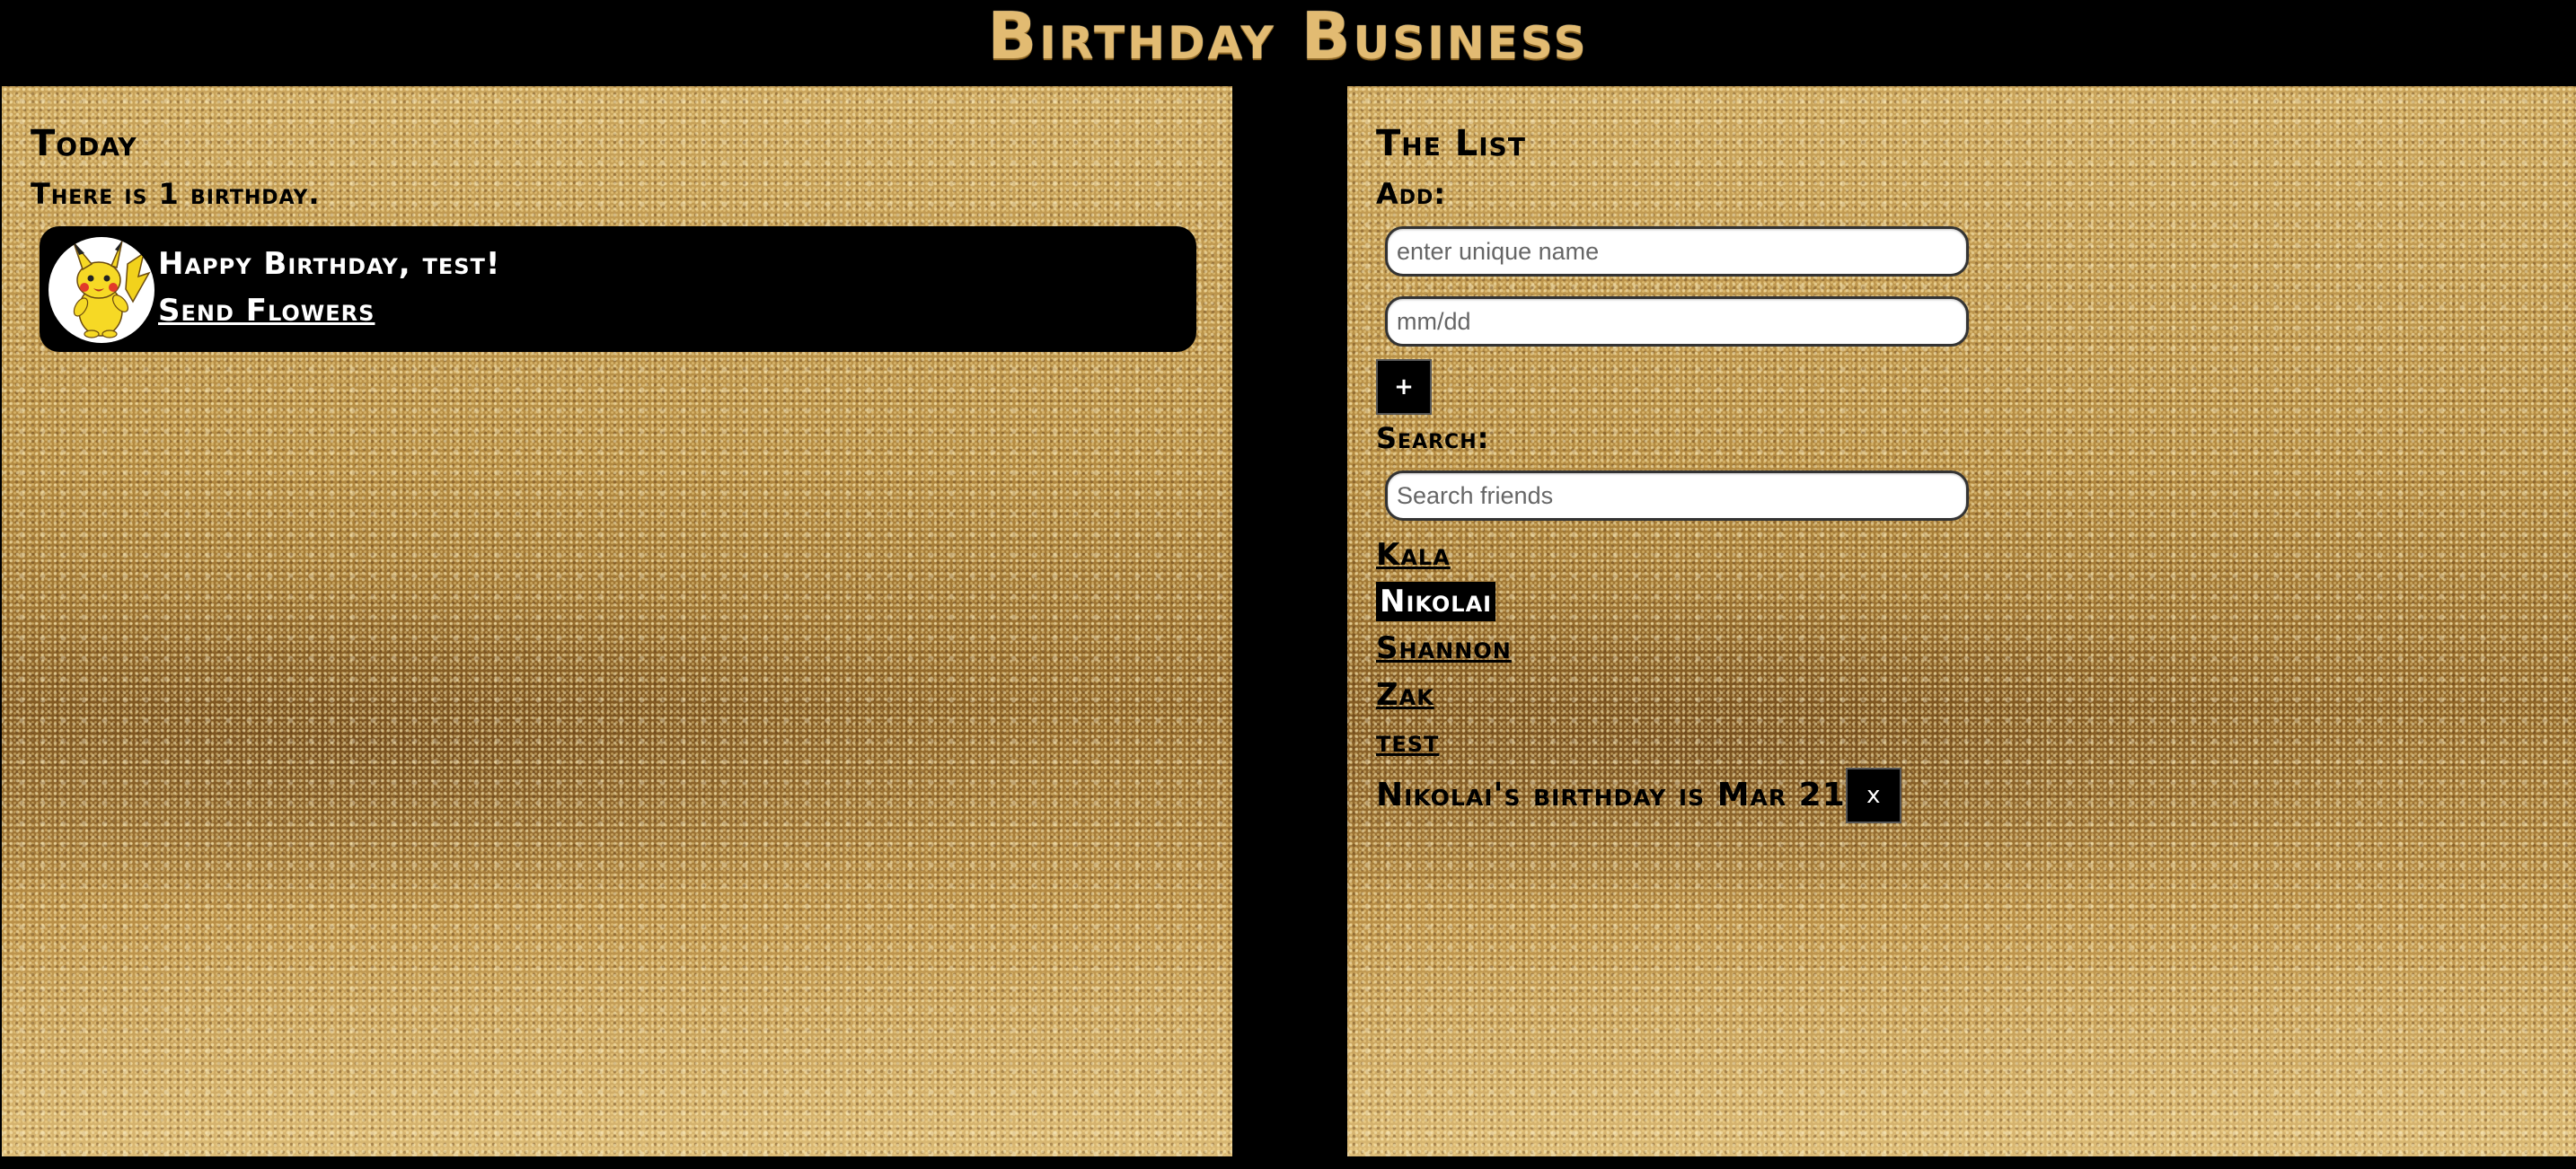 This screenshot has height=1169, width=2576. What do you see at coordinates (1444, 648) in the screenshot?
I see `friend-name: Shannon` at bounding box center [1444, 648].